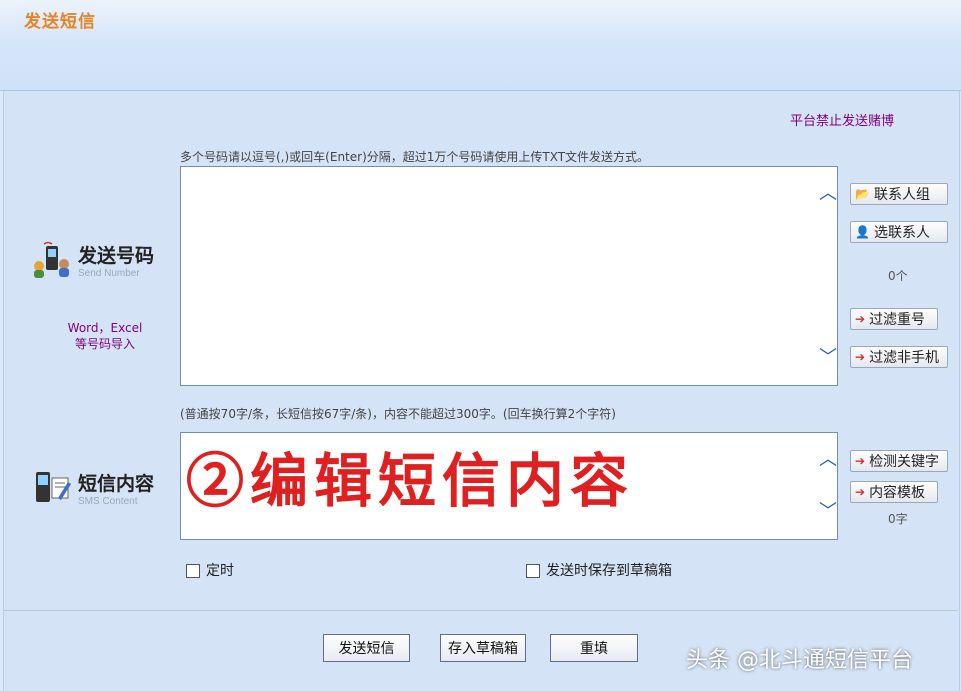  What do you see at coordinates (105, 328) in the screenshot?
I see `import-hint-line1: Word，Excel` at bounding box center [105, 328].